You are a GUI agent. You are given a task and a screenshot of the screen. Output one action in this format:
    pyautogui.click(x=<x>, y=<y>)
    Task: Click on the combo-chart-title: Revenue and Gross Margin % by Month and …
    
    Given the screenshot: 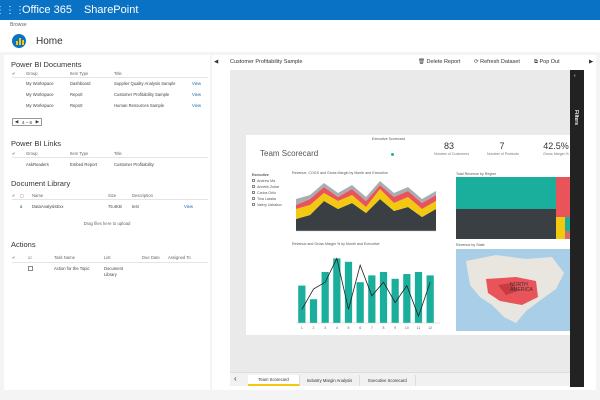 What is the action you would take?
    pyautogui.click(x=336, y=244)
    